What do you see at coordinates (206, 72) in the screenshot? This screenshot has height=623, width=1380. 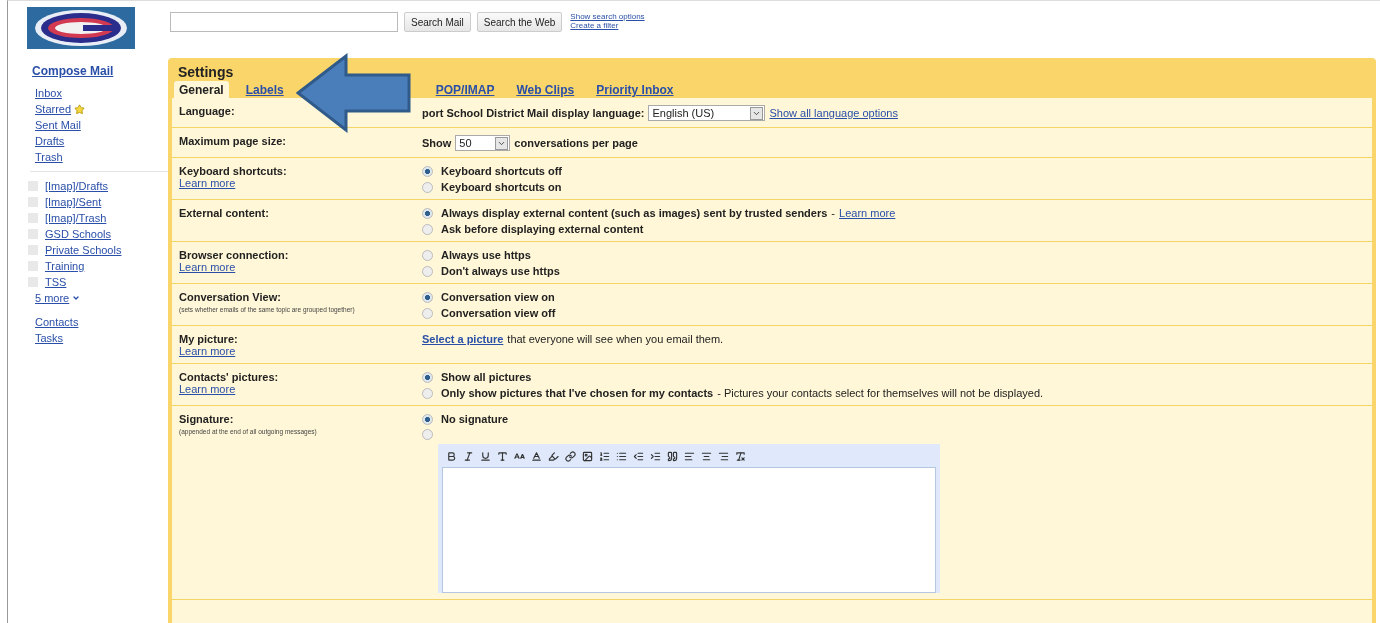 I see `settings-title: Settings` at bounding box center [206, 72].